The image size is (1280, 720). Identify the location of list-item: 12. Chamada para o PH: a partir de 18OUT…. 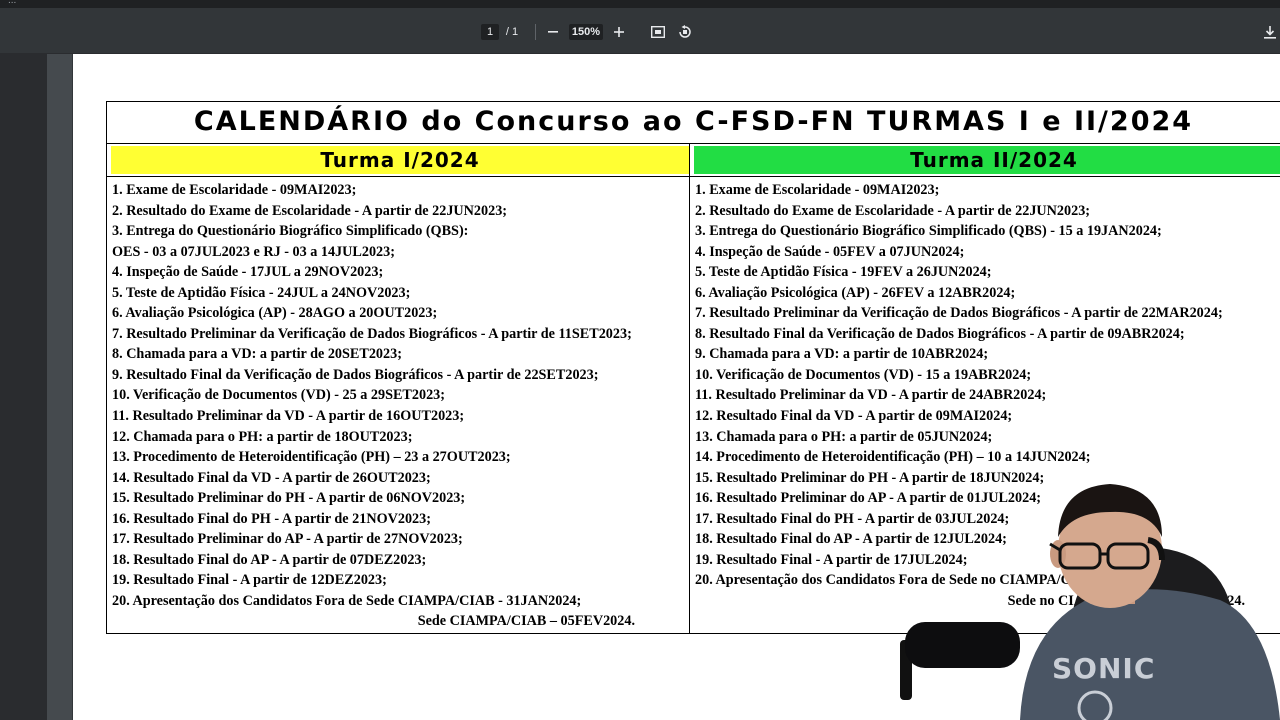
(262, 436).